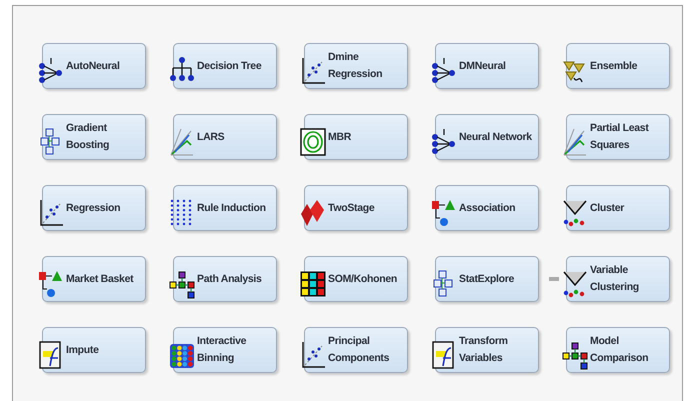 This screenshot has width=693, height=401. I want to click on node-button: Principal Components, so click(356, 350).